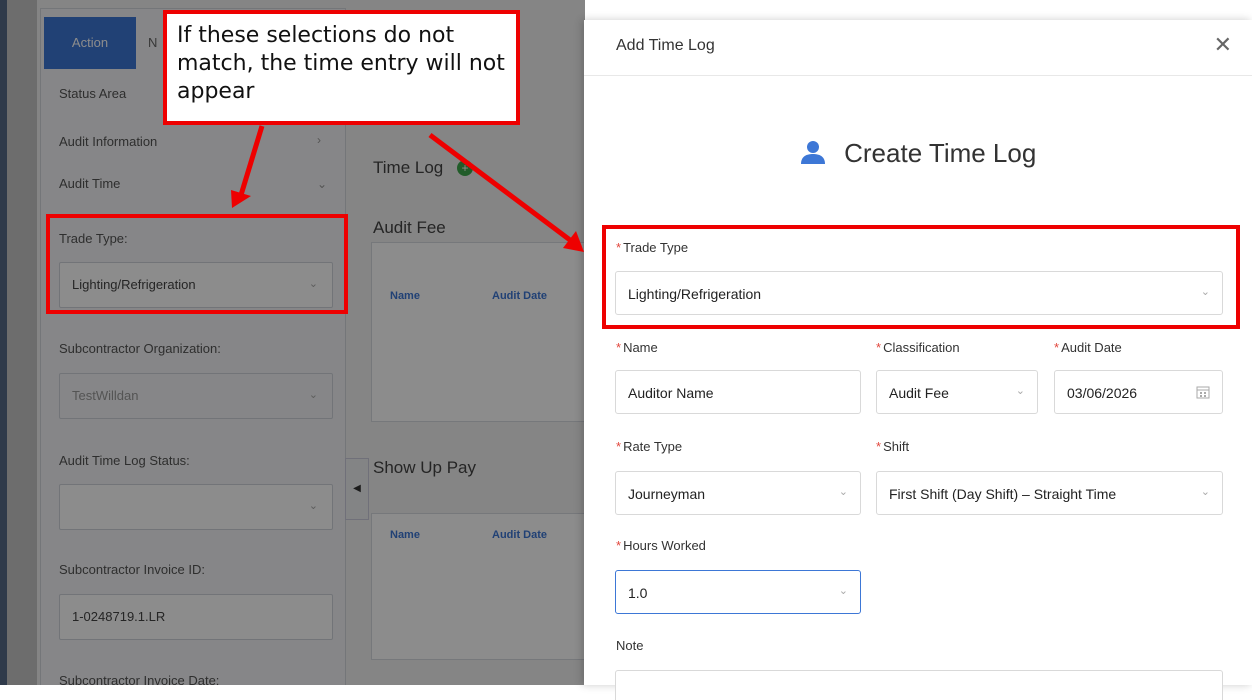  Describe the element at coordinates (424, 467) in the screenshot. I see `show-up-pay-label: Show Up Pay` at that location.